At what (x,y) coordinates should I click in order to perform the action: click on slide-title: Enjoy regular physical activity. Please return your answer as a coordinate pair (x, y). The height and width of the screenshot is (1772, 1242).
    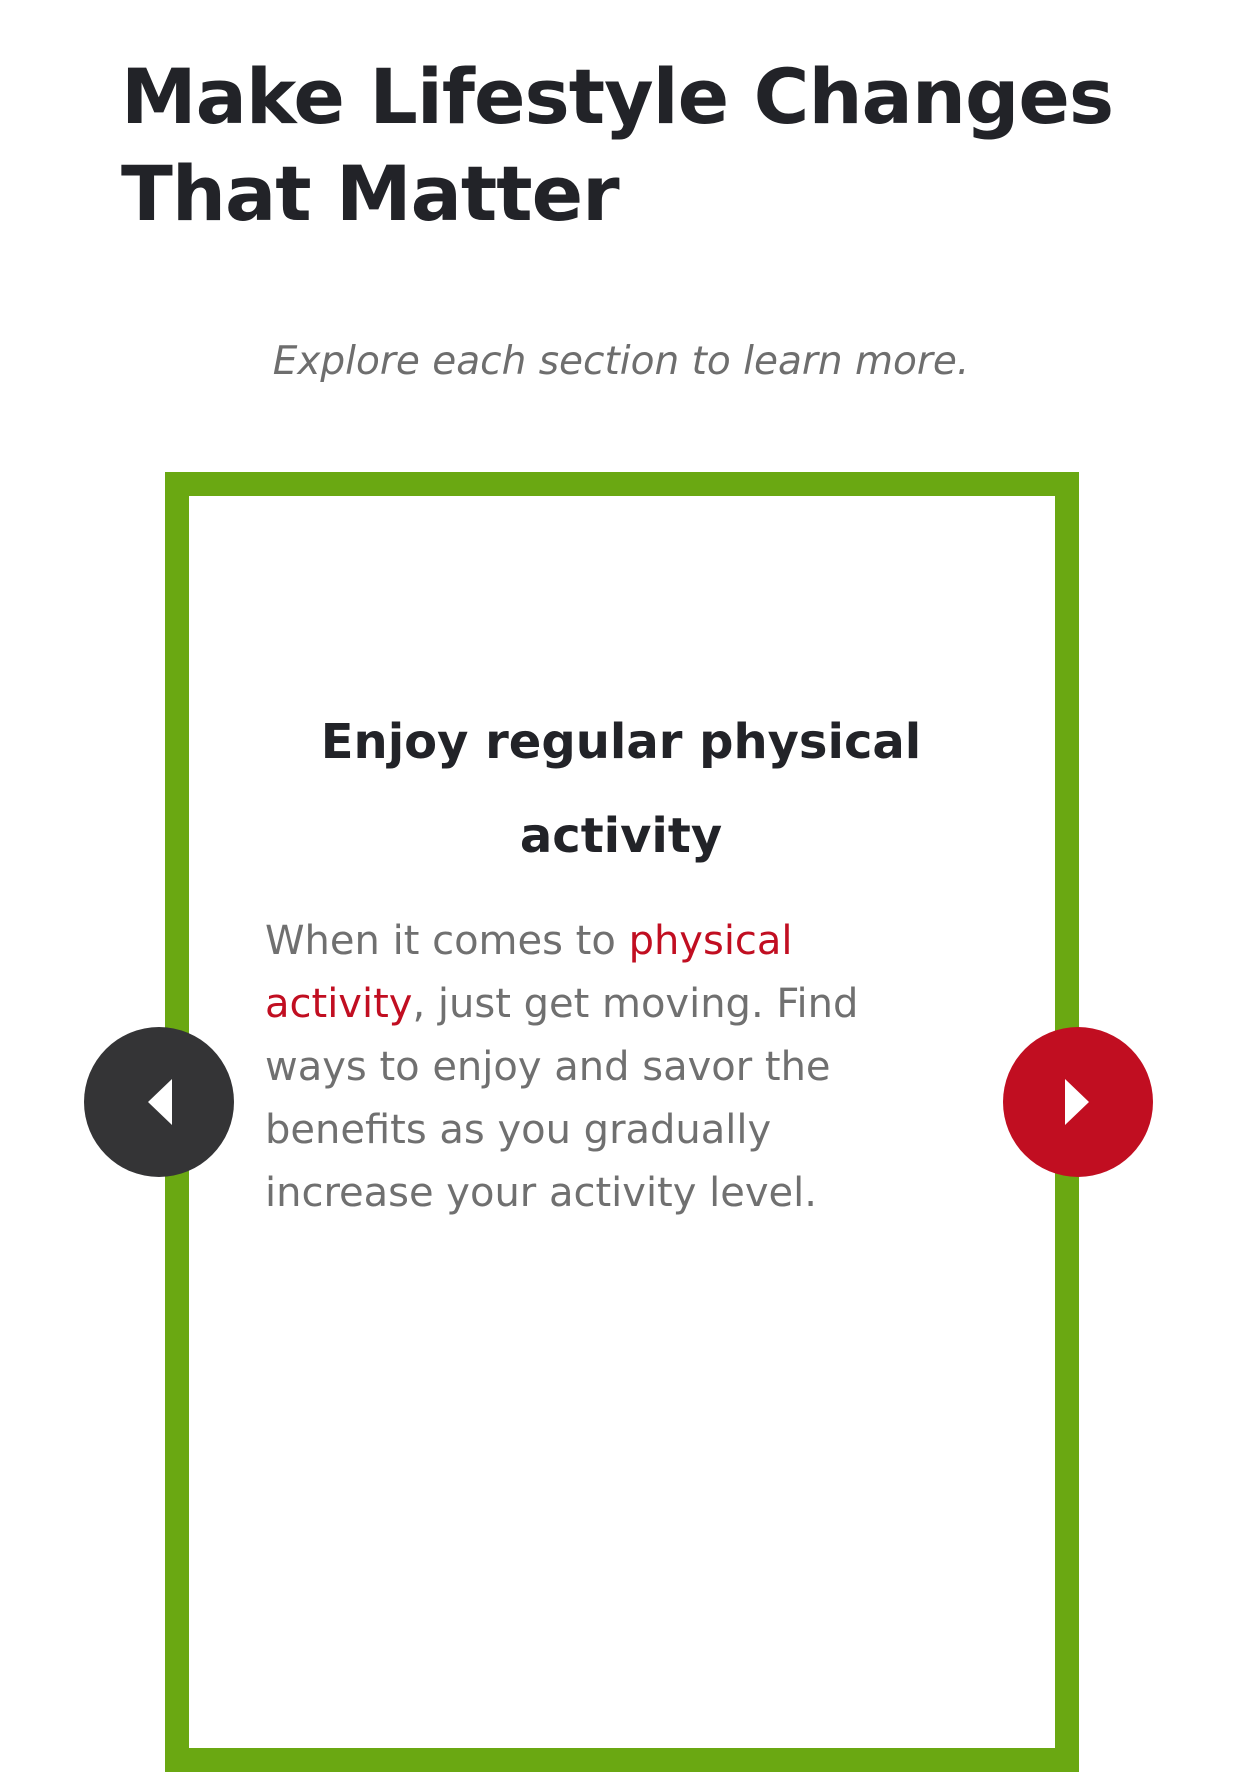
    Looking at the image, I should click on (621, 789).